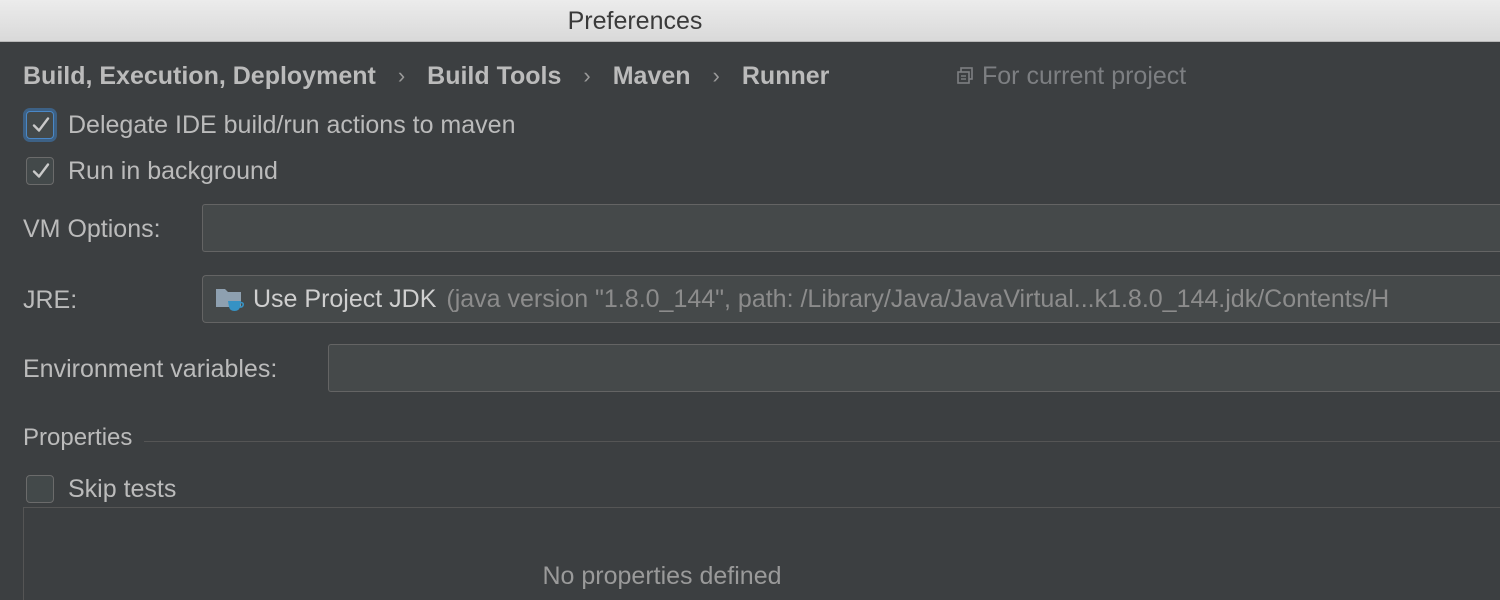 Image resolution: width=1500 pixels, height=600 pixels. What do you see at coordinates (92, 229) in the screenshot?
I see `vm-options-label: VM Options:` at bounding box center [92, 229].